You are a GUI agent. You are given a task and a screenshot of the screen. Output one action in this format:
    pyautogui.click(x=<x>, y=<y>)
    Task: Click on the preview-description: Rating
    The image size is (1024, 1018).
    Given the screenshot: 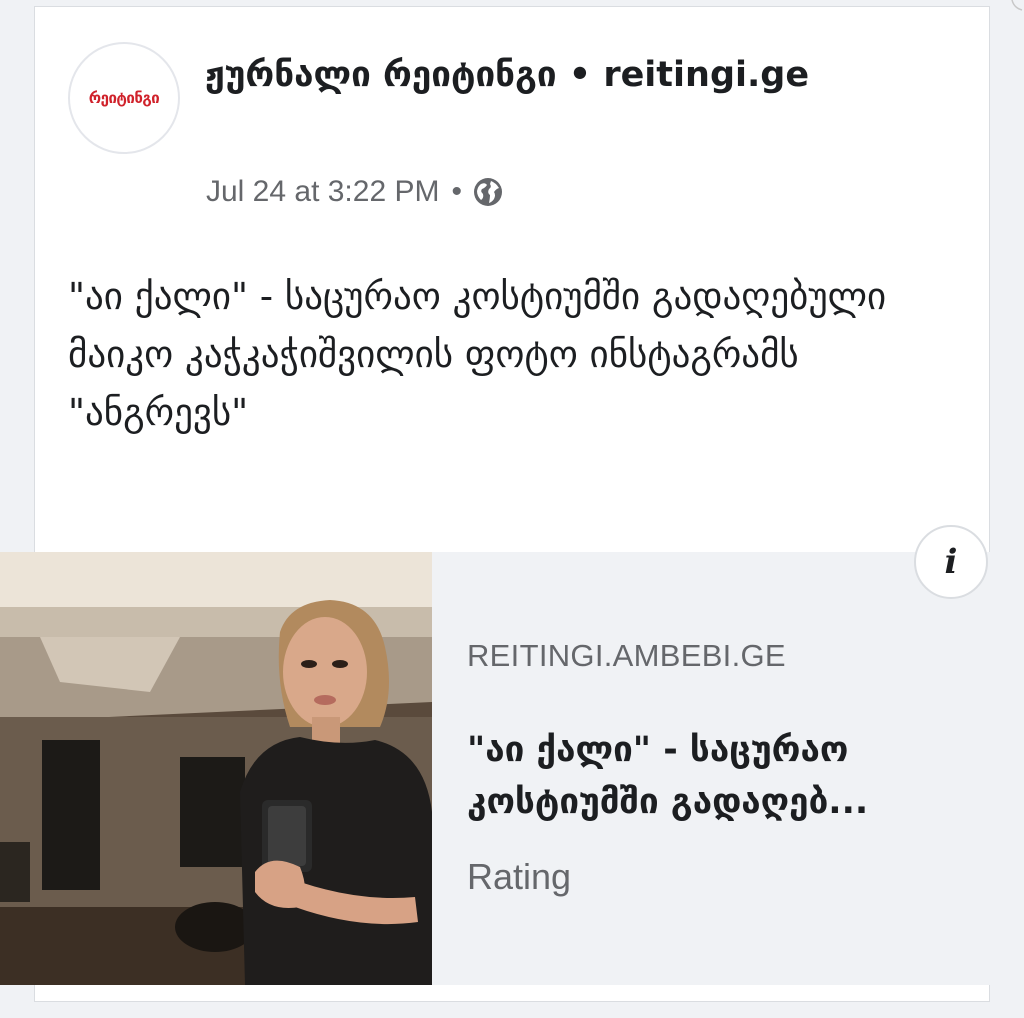 What is the action you would take?
    pyautogui.click(x=519, y=876)
    